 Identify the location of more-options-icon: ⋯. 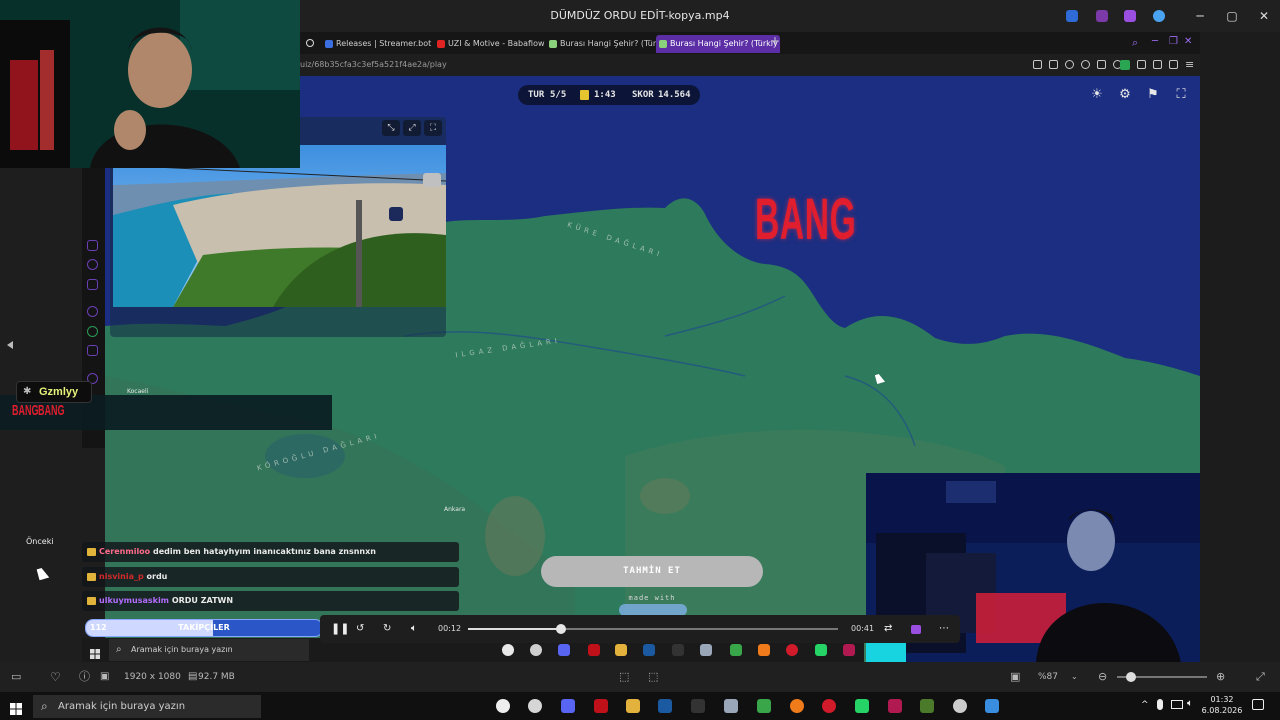
(944, 629).